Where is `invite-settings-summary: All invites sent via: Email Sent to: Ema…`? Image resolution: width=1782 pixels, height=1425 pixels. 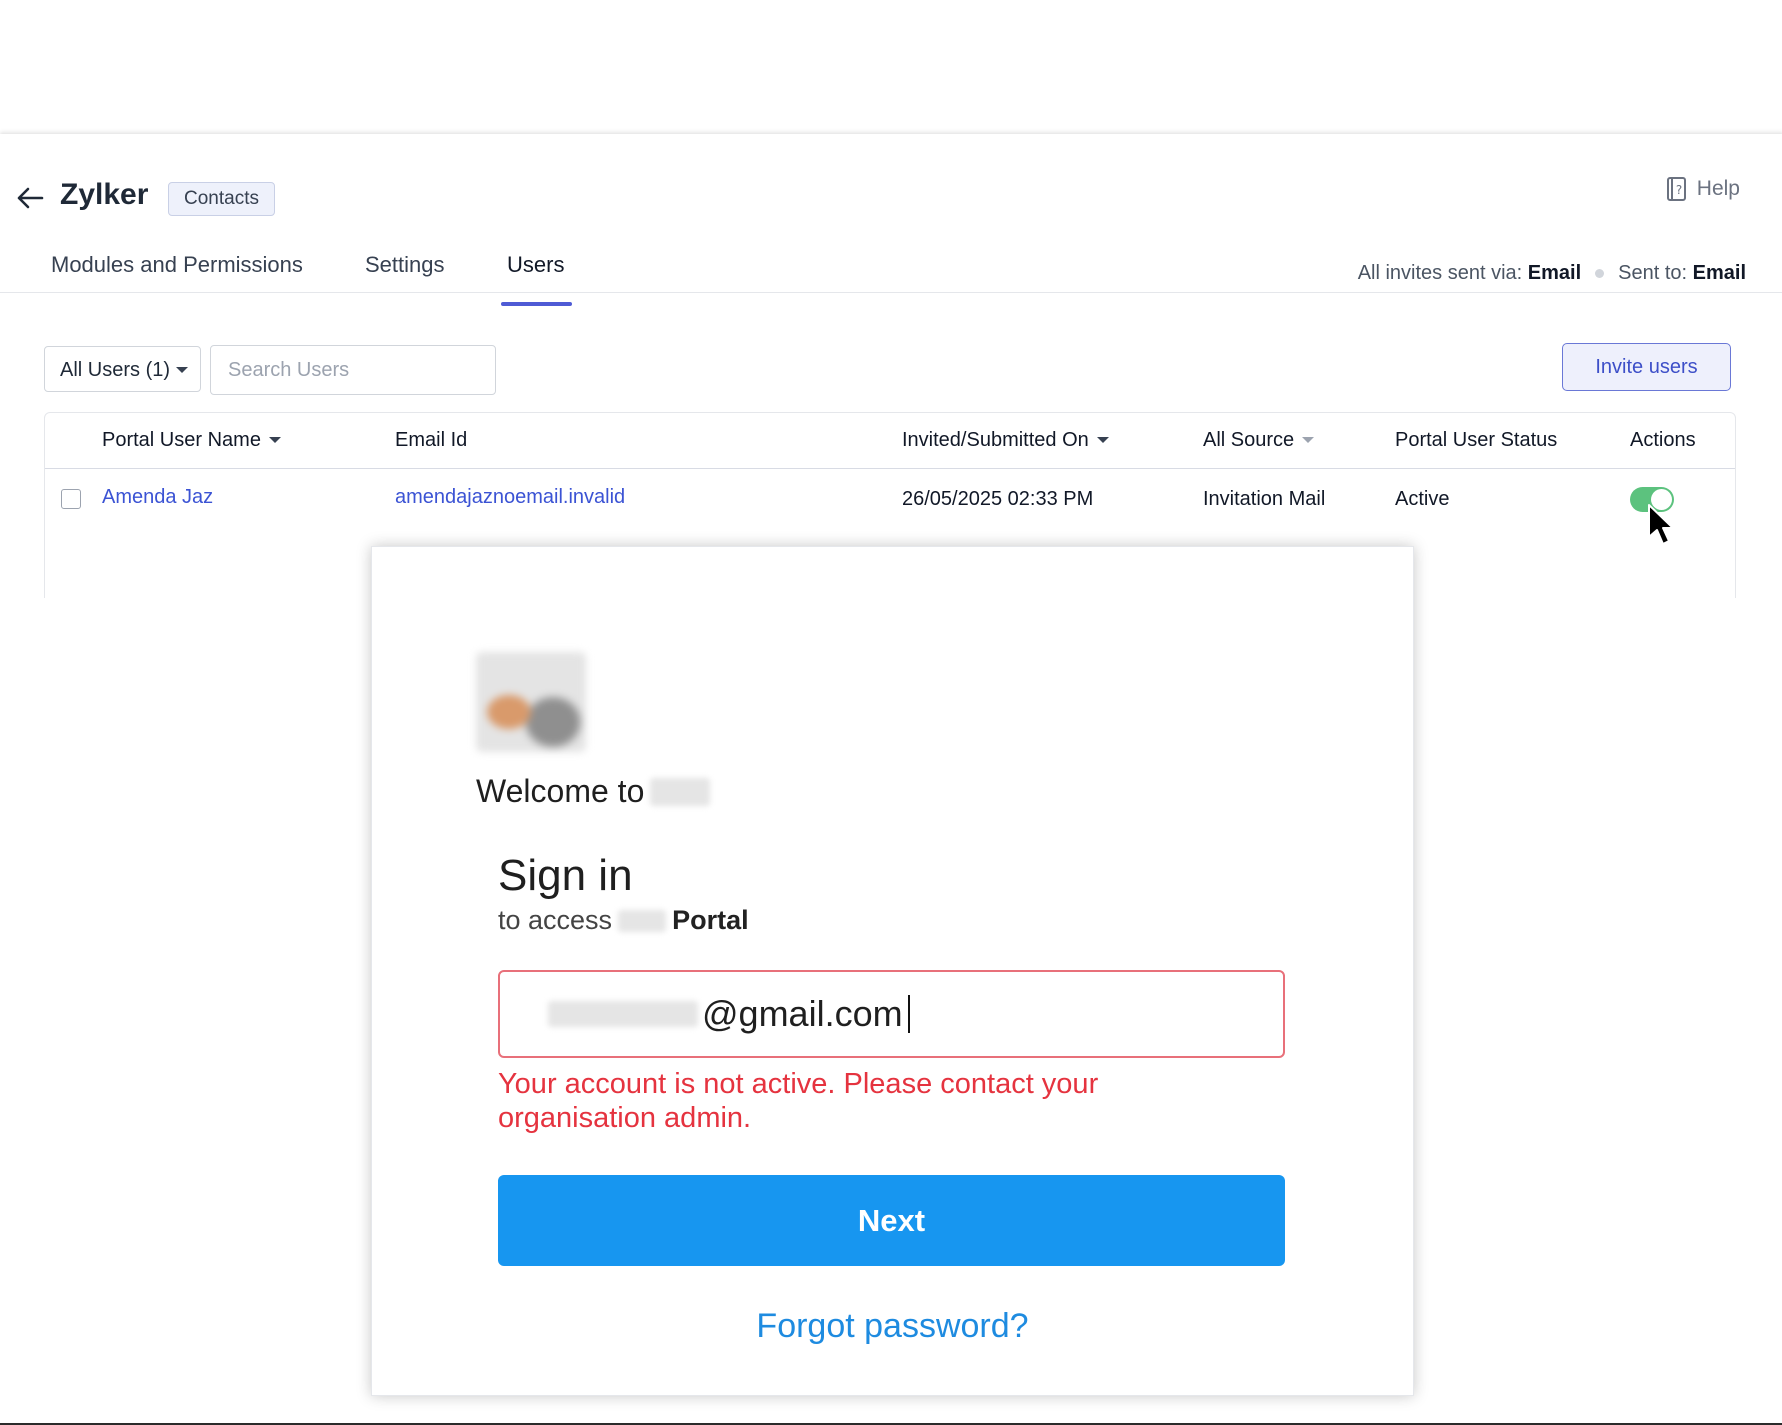
invite-settings-summary: All invites sent via: Email Sent to: Ema… is located at coordinates (1552, 273).